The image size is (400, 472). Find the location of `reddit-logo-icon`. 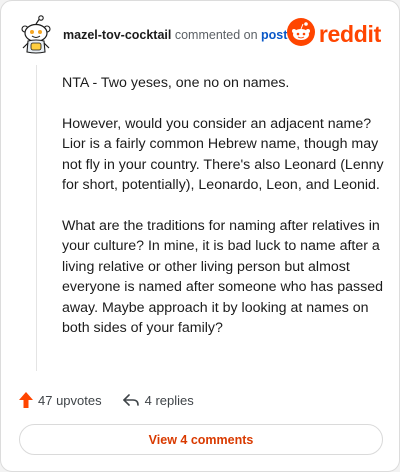

reddit-logo-icon is located at coordinates (300, 34).